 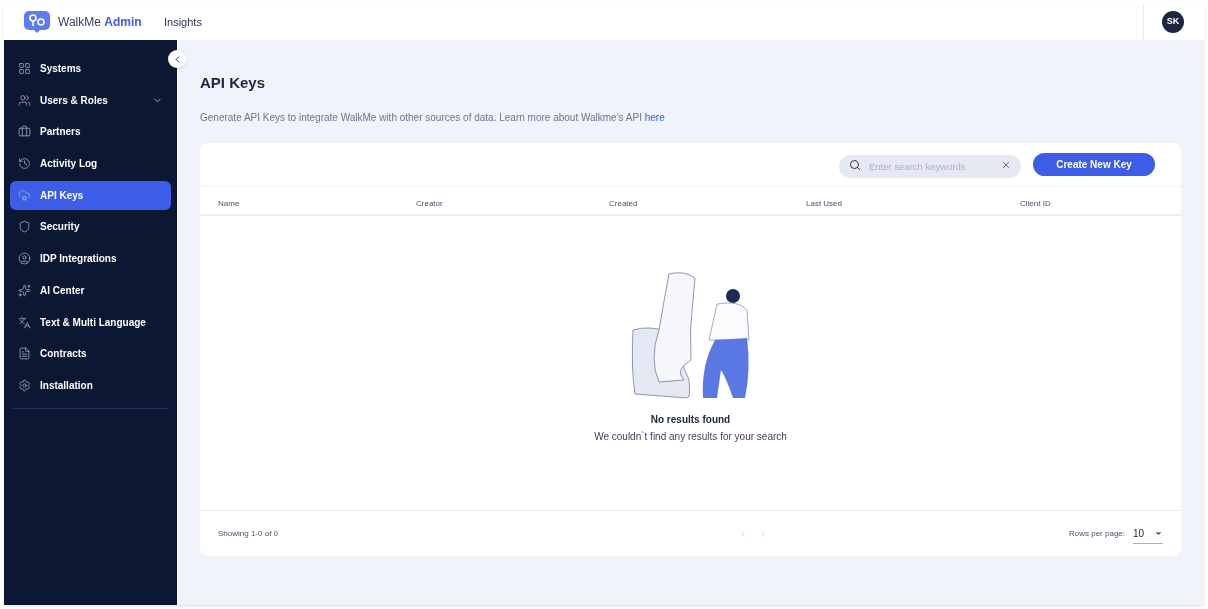 I want to click on column-header: Client ID, so click(x=1035, y=203).